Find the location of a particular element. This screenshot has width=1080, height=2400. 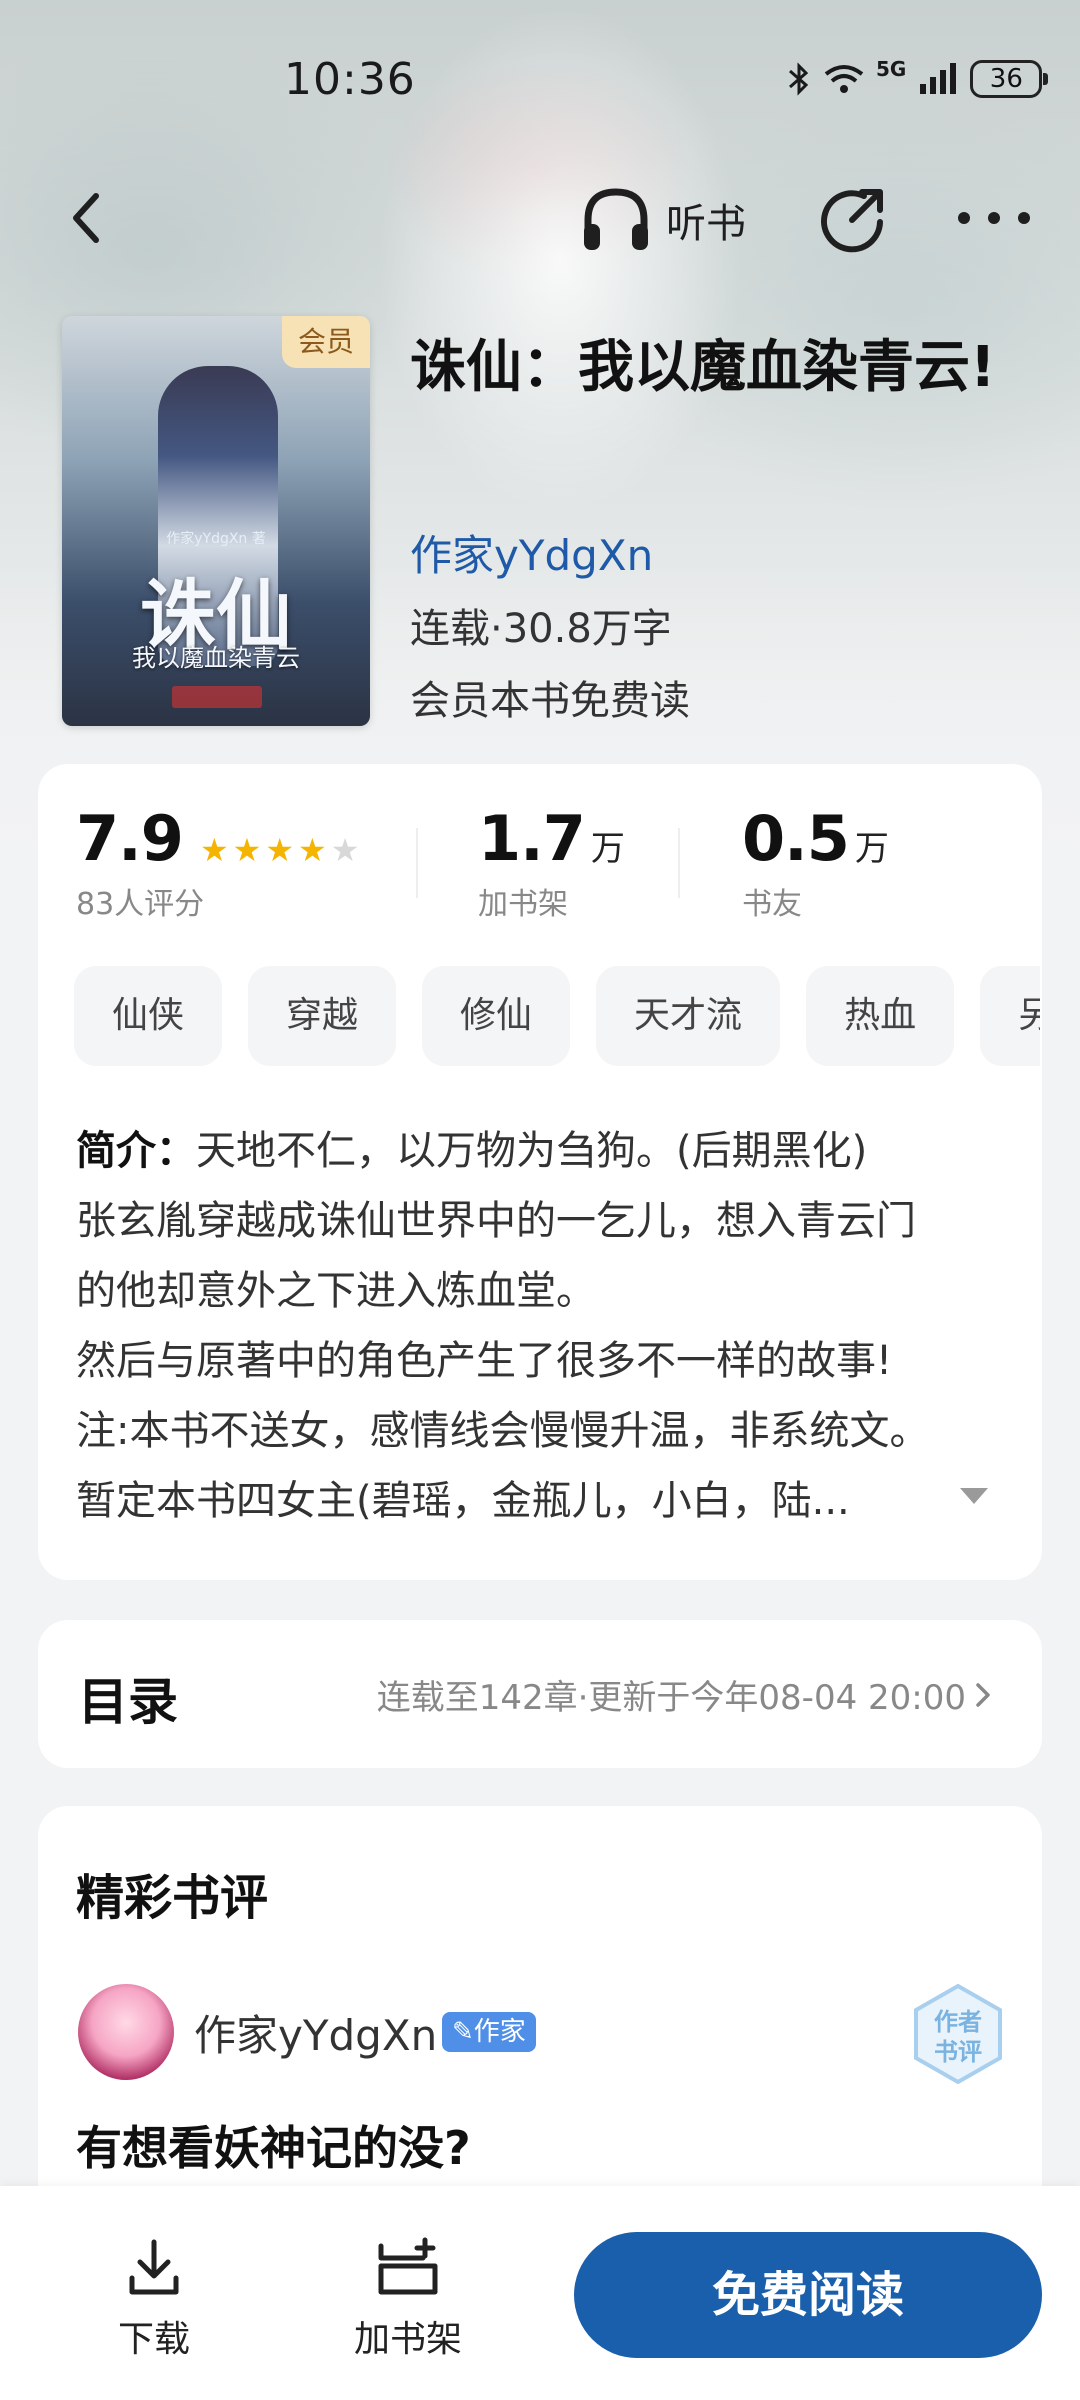

cover-subtitle: 我以魔血染青云 is located at coordinates (216, 658).